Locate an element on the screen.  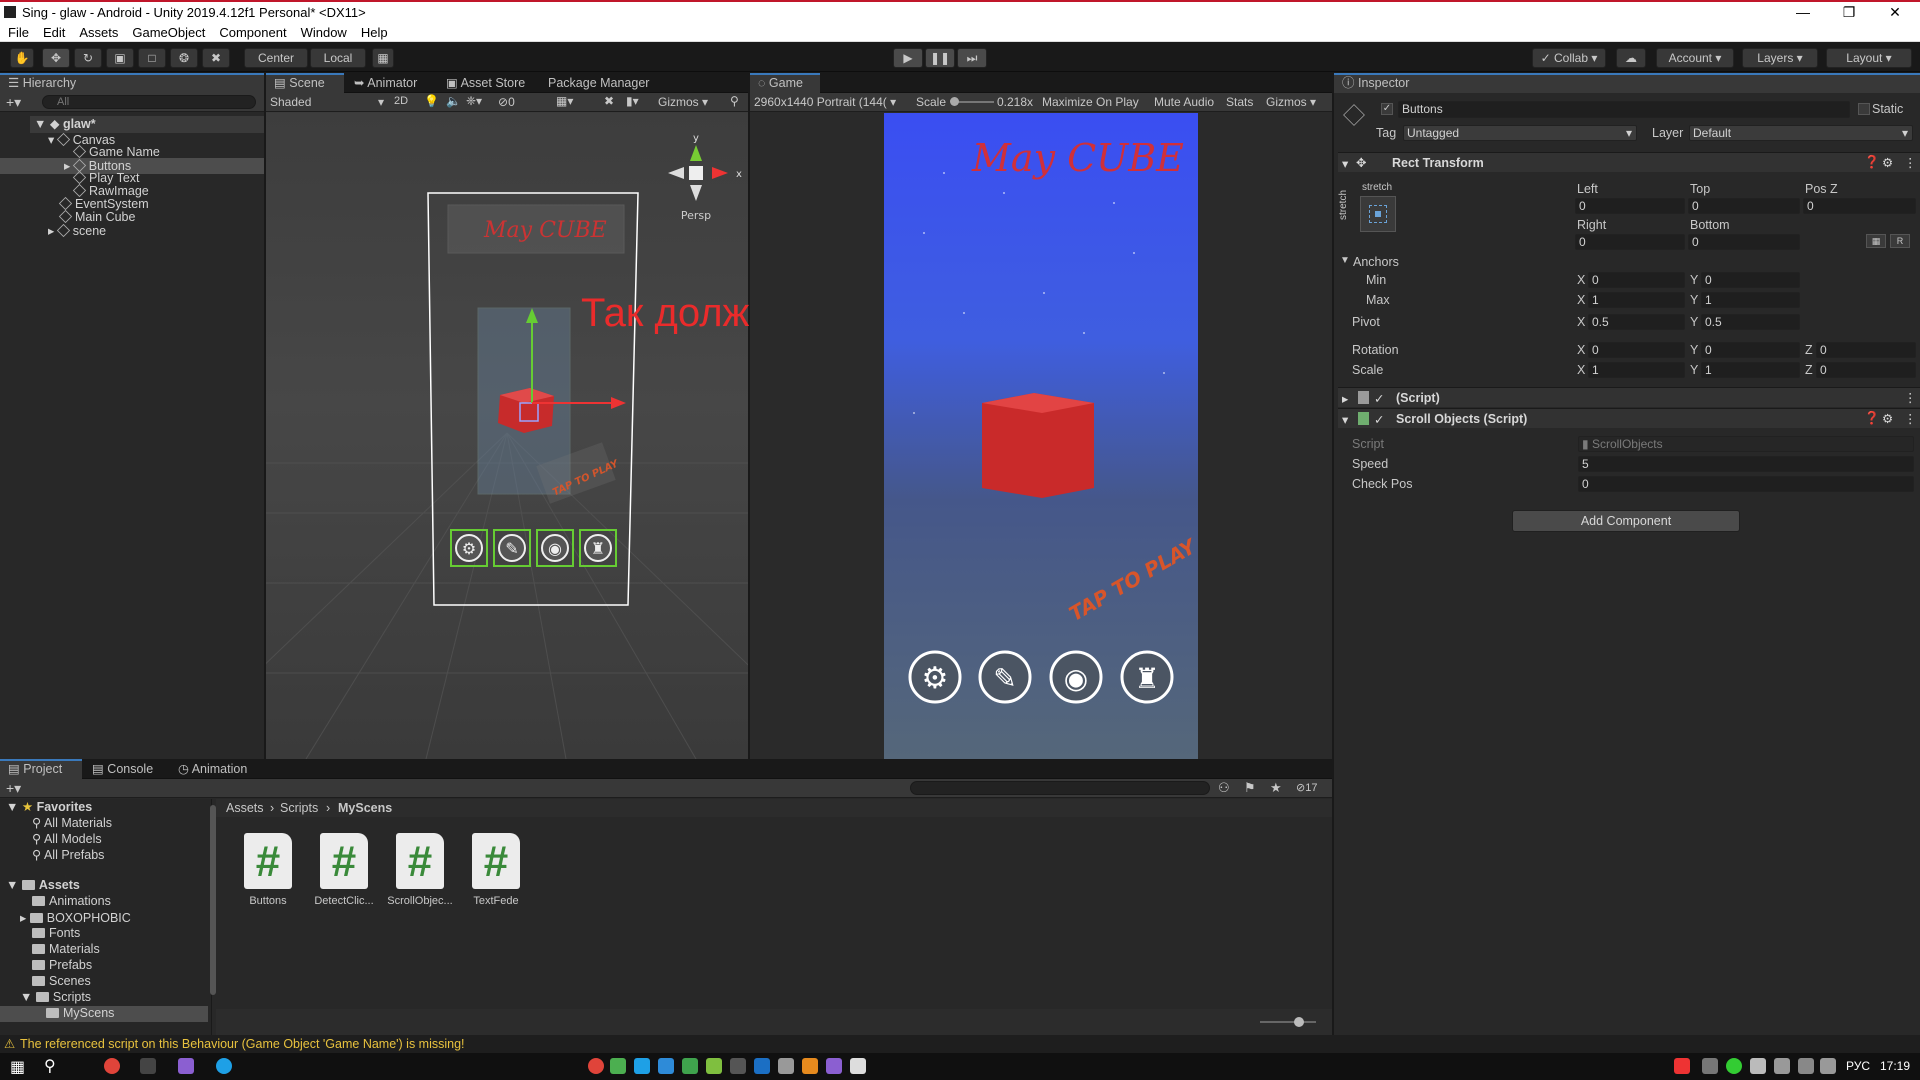
game-viewport: May CUBE TAP TO PLAY ⚙ ✎ ◉ ♜ is located at coordinates (1041, 436).